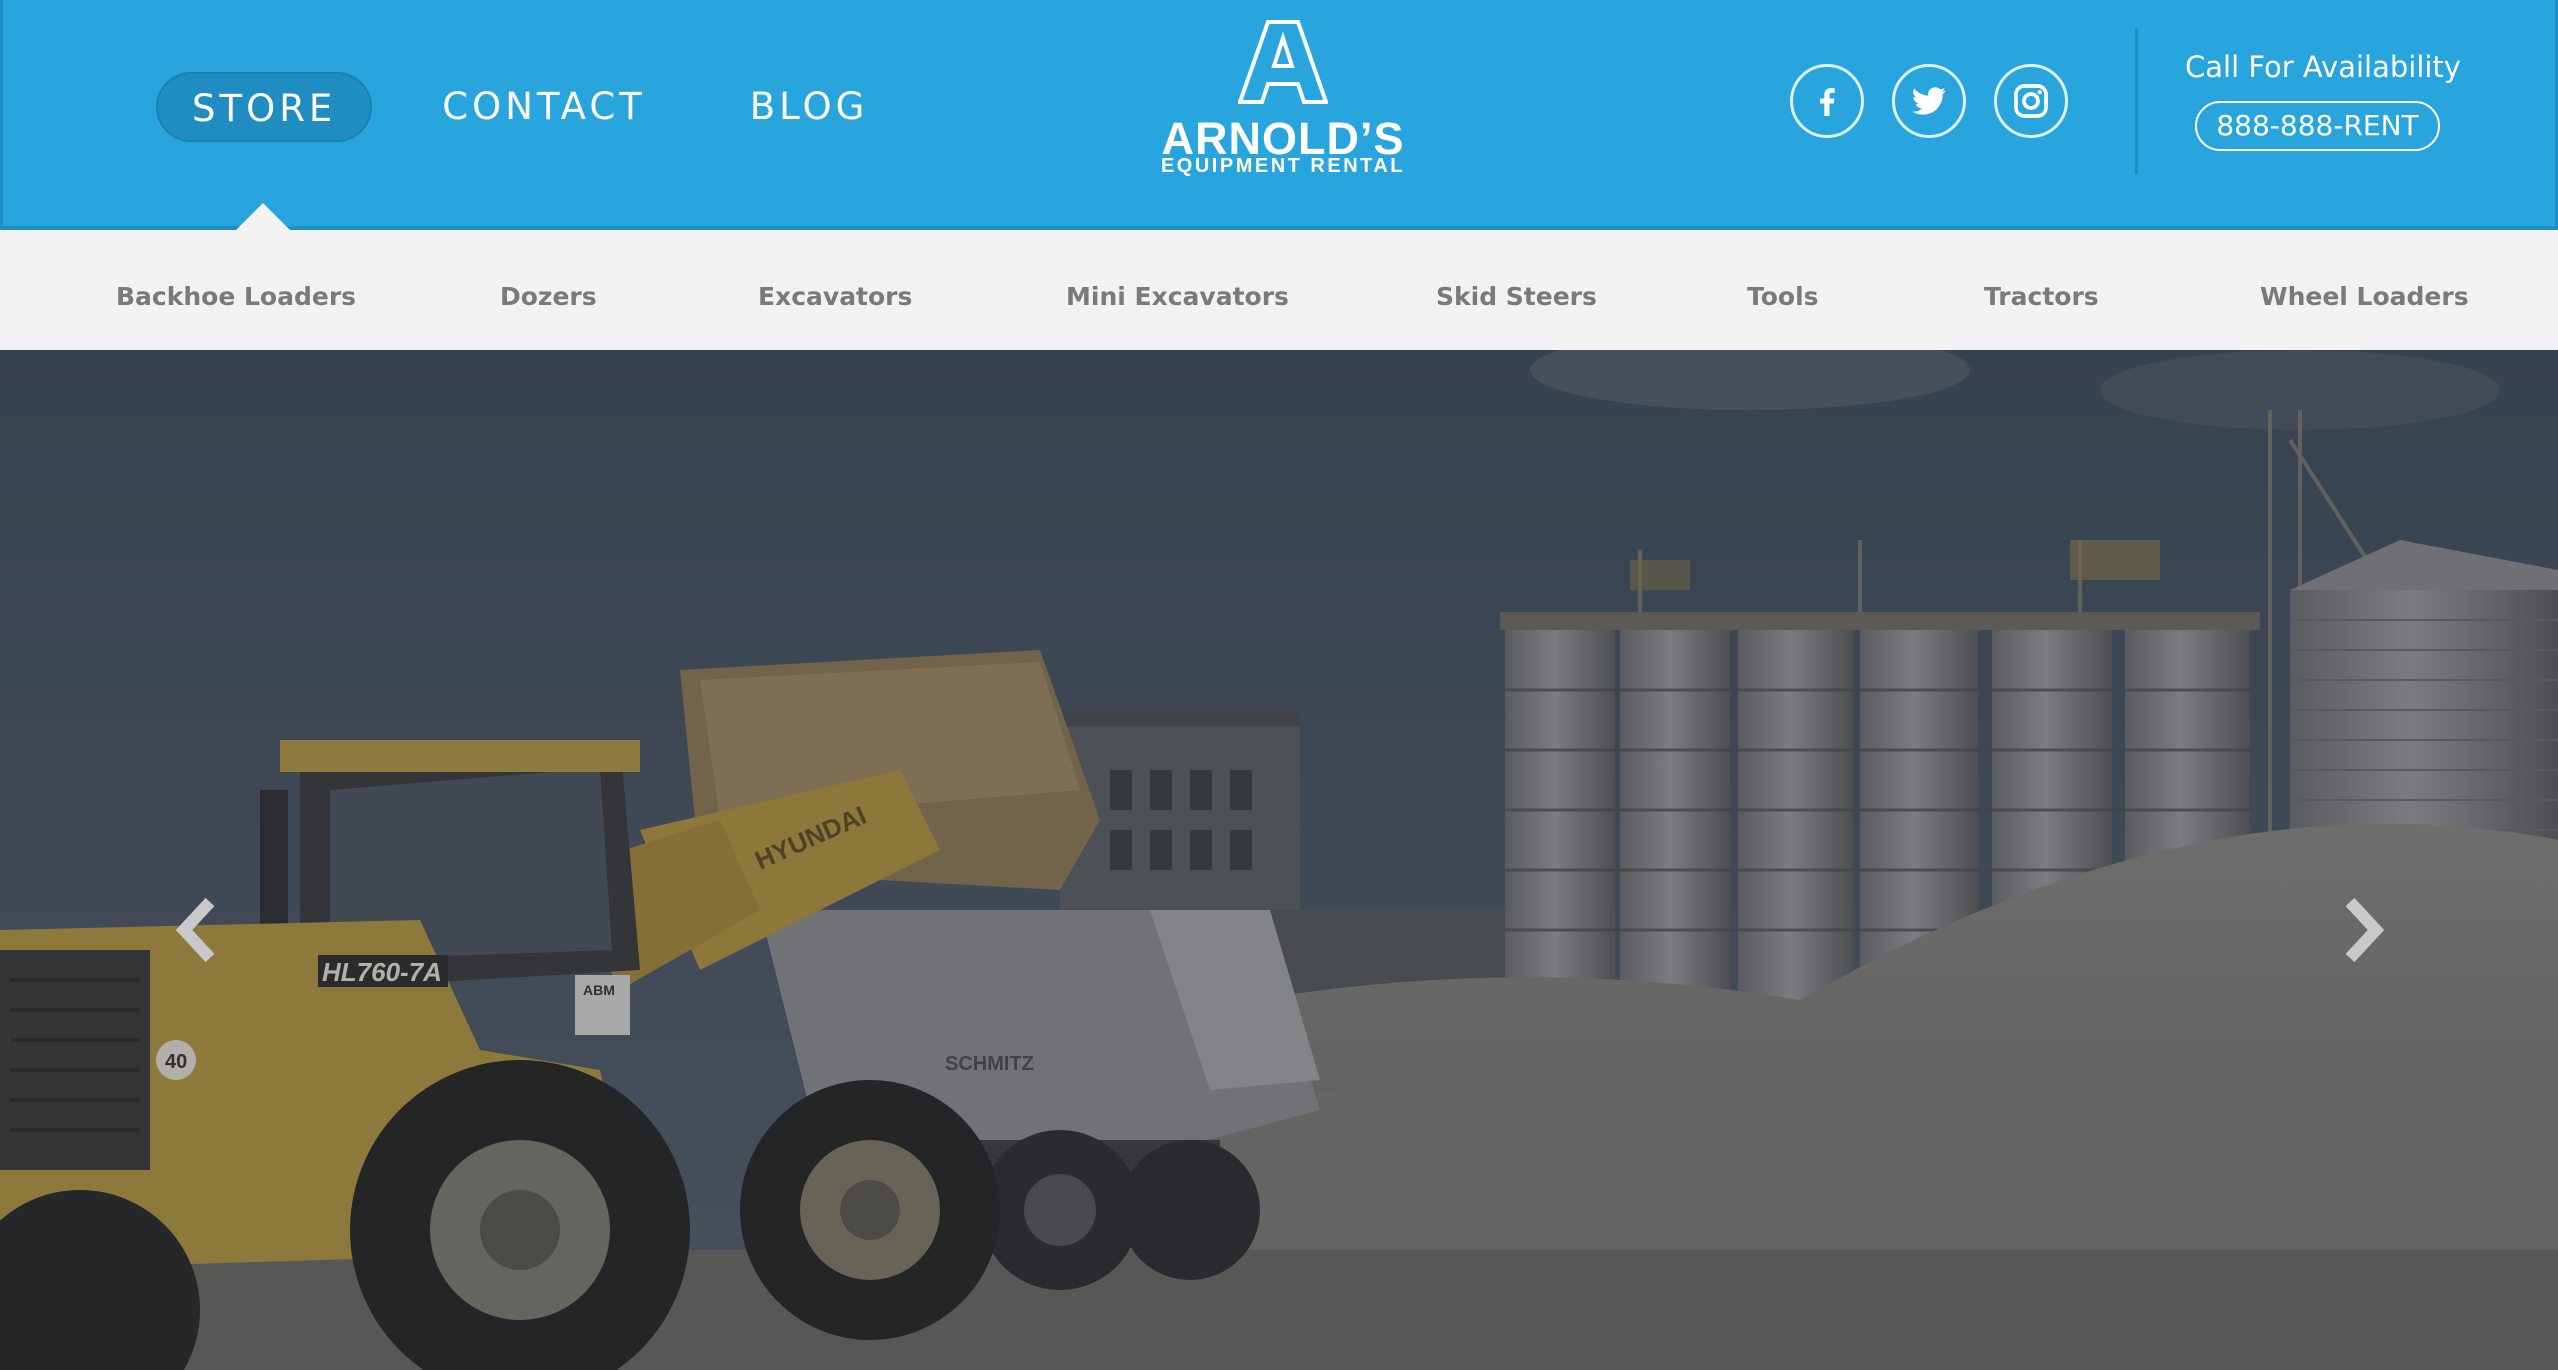  What do you see at coordinates (543, 107) in the screenshot?
I see `nav-contact: CONTACT` at bounding box center [543, 107].